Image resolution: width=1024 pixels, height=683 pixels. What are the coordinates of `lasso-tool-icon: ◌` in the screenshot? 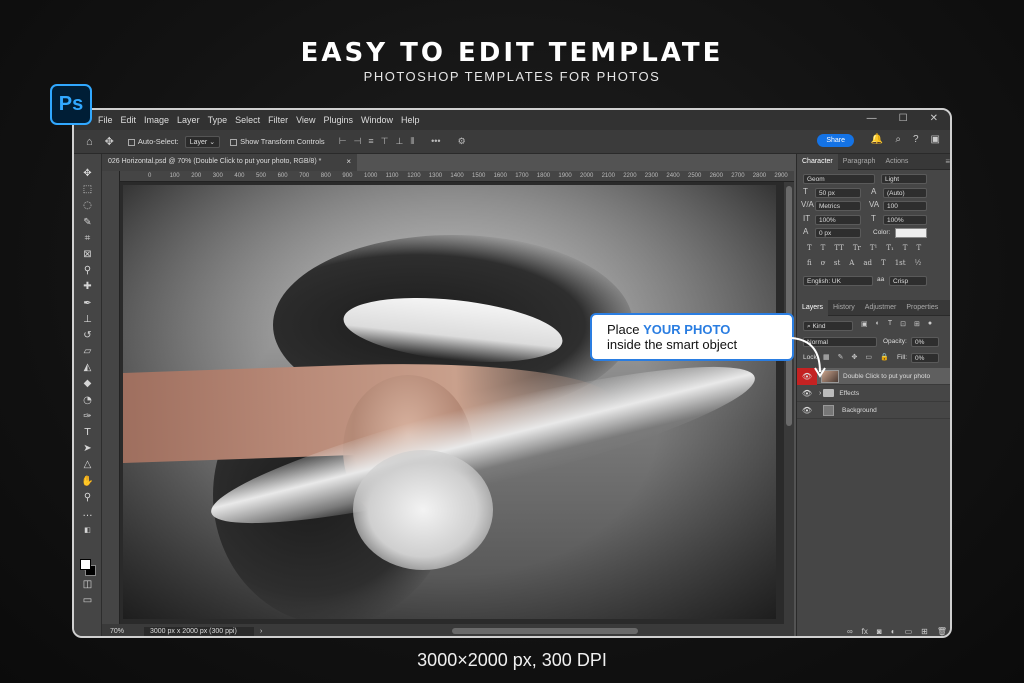 It's located at (87, 206).